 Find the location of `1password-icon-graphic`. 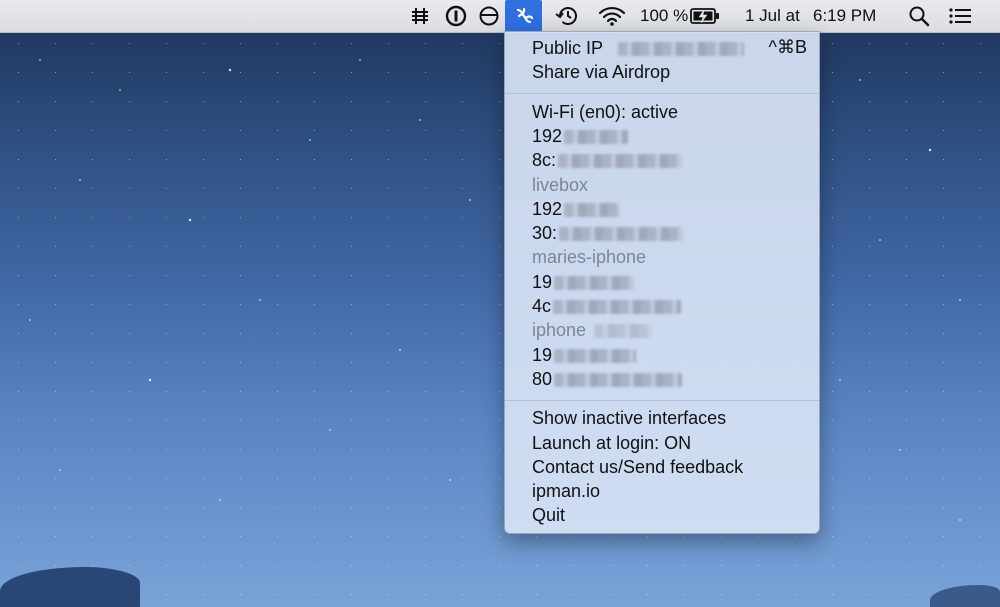

1password-icon-graphic is located at coordinates (456, 16).